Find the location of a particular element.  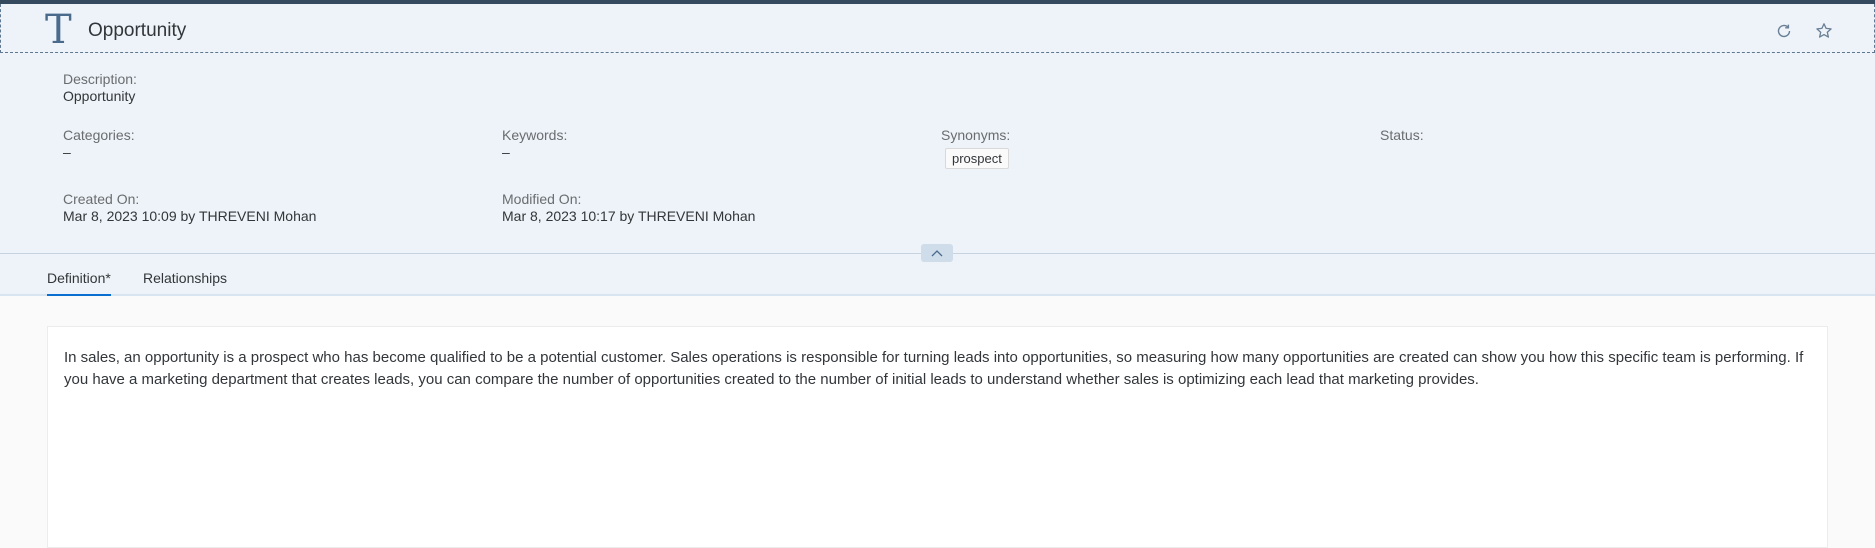

term-type-icon: T is located at coordinates (58, 30).